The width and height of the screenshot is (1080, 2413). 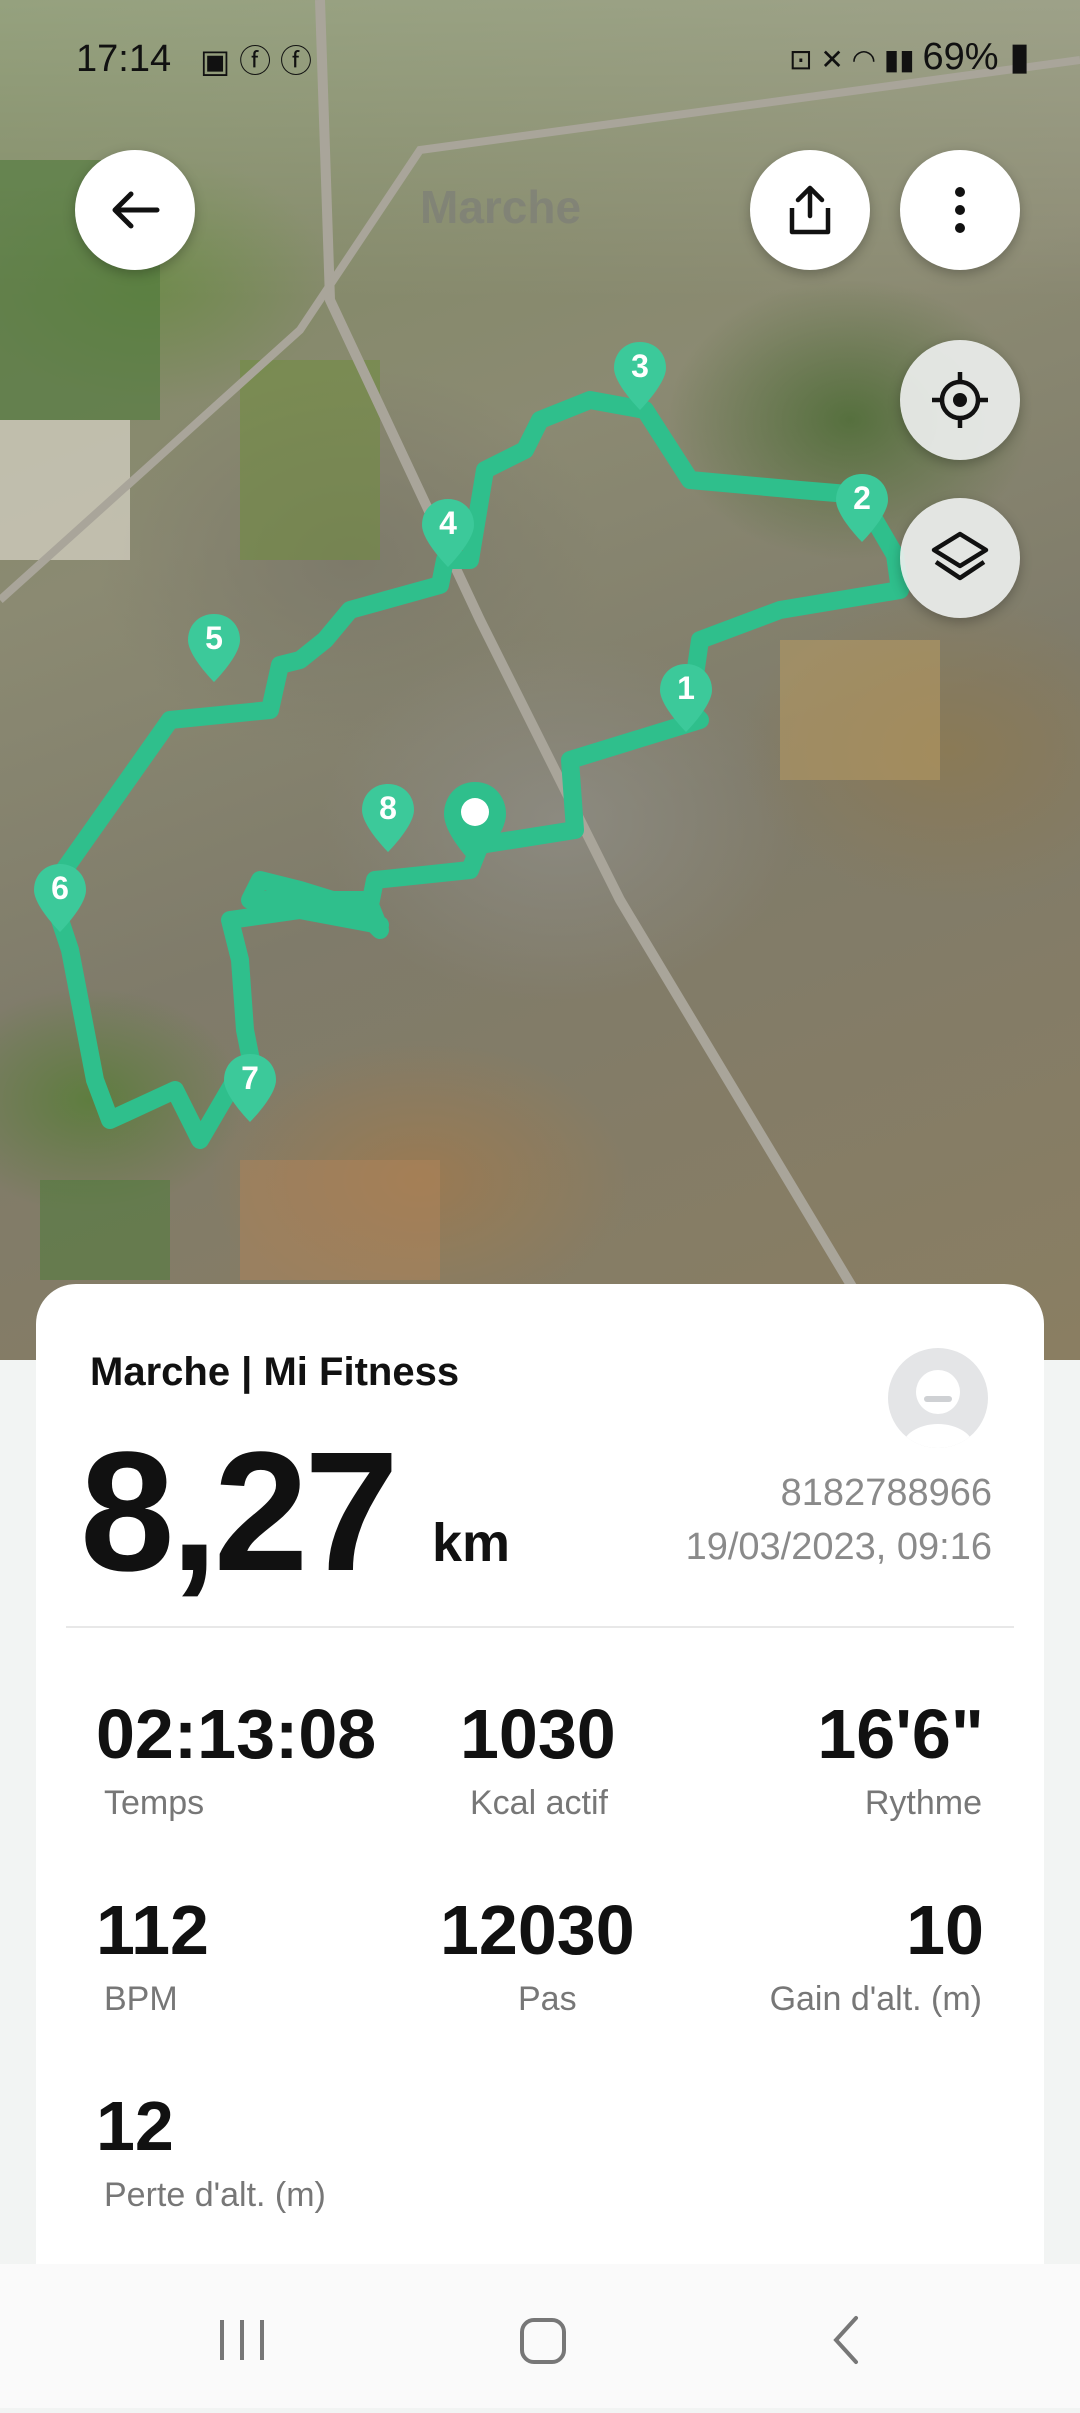 I want to click on stat-pace-label: Rythme, so click(x=923, y=1803).